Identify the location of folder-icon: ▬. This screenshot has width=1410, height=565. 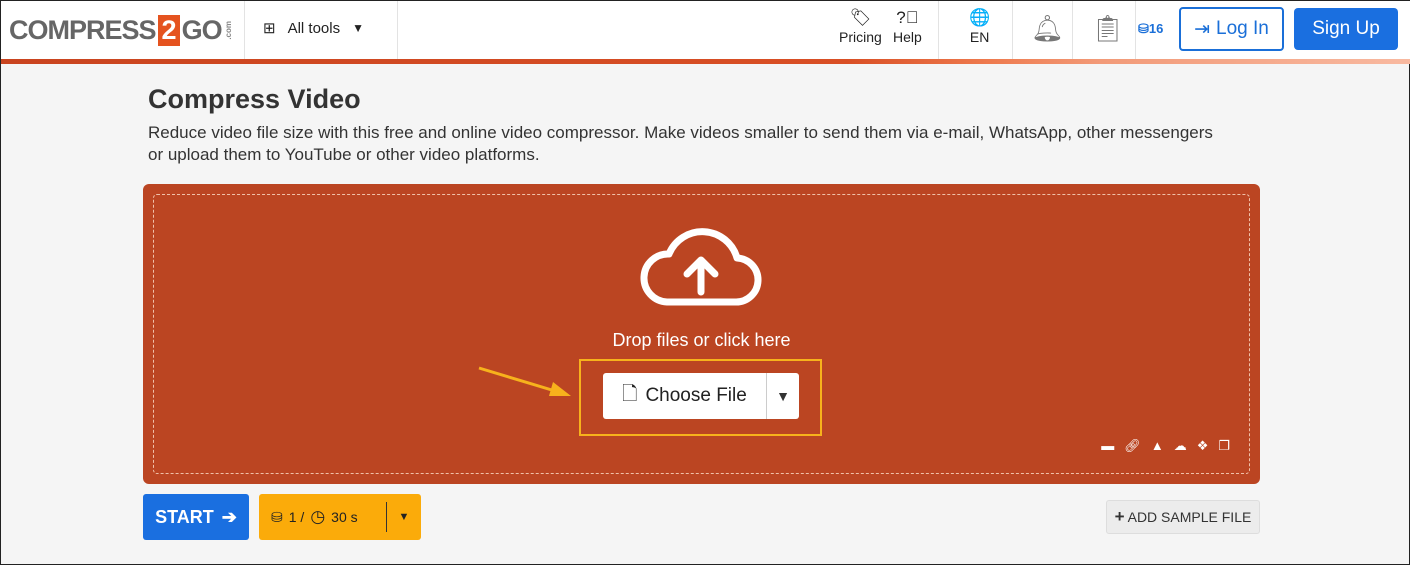
(1107, 446).